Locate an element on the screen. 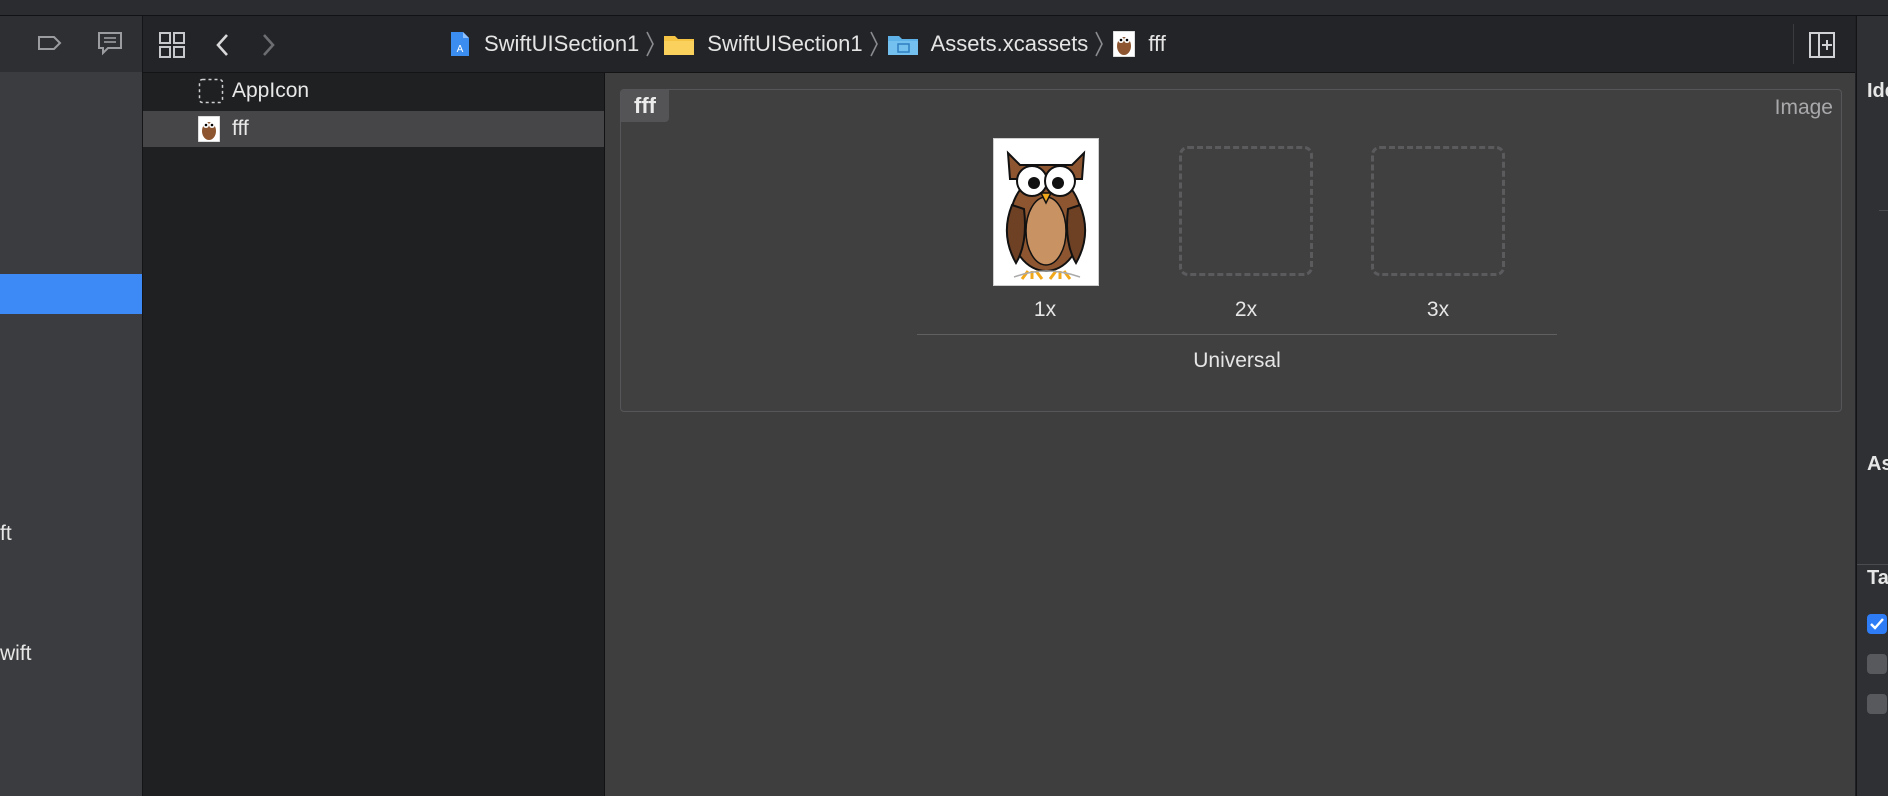  idiom-divider is located at coordinates (1237, 334).